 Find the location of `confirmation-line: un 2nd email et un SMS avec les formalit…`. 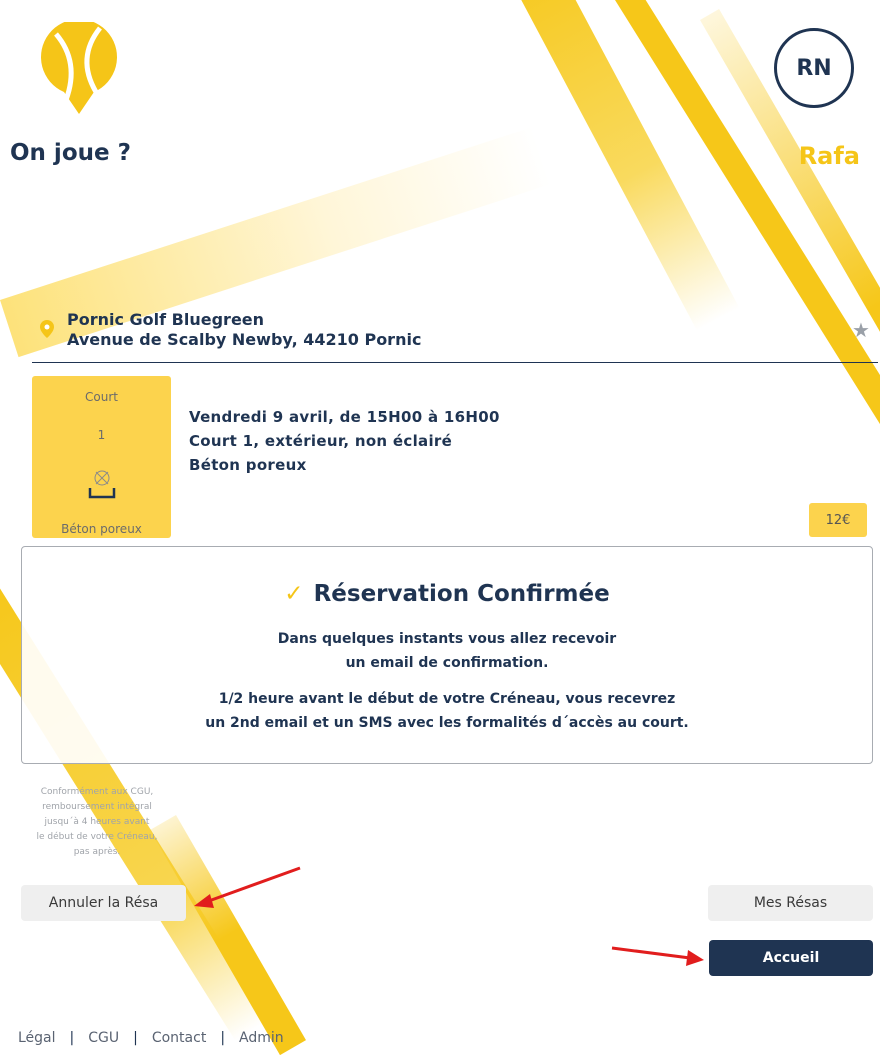

confirmation-line: un 2nd email et un SMS avec les formalit… is located at coordinates (447, 723).